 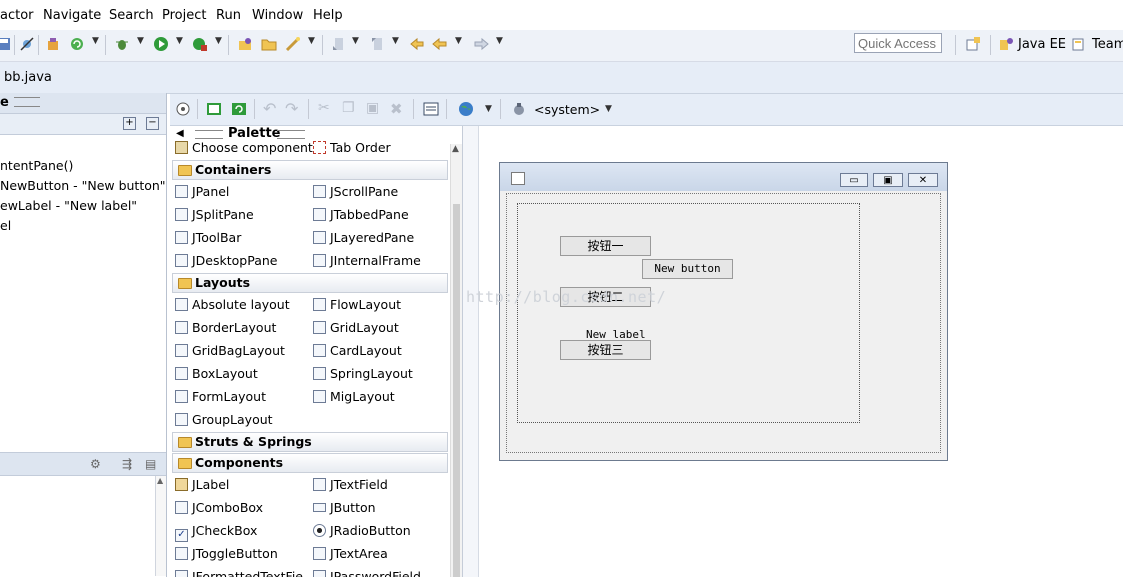 What do you see at coordinates (324, 108) in the screenshot?
I see `cut-icon: ✂` at bounding box center [324, 108].